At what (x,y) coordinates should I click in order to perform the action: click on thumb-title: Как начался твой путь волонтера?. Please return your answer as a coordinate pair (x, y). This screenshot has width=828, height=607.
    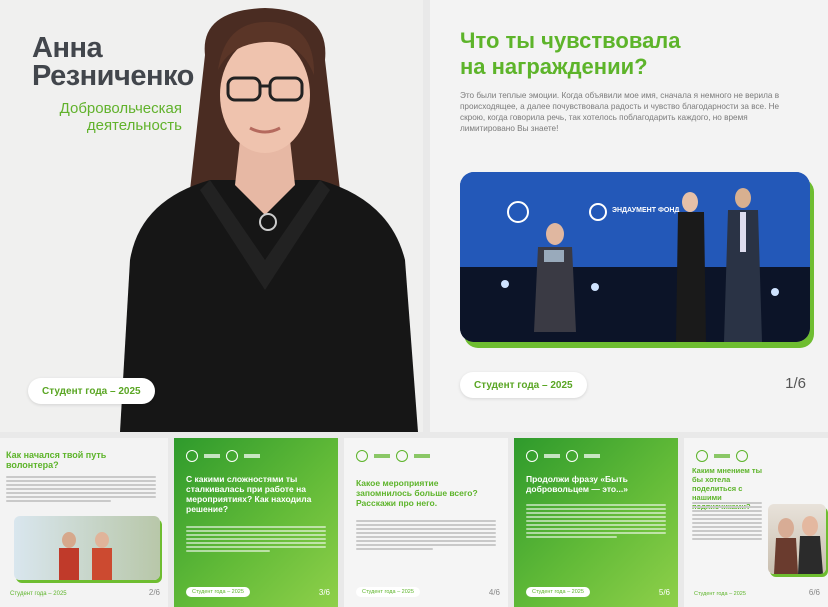
    Looking at the image, I should click on (56, 460).